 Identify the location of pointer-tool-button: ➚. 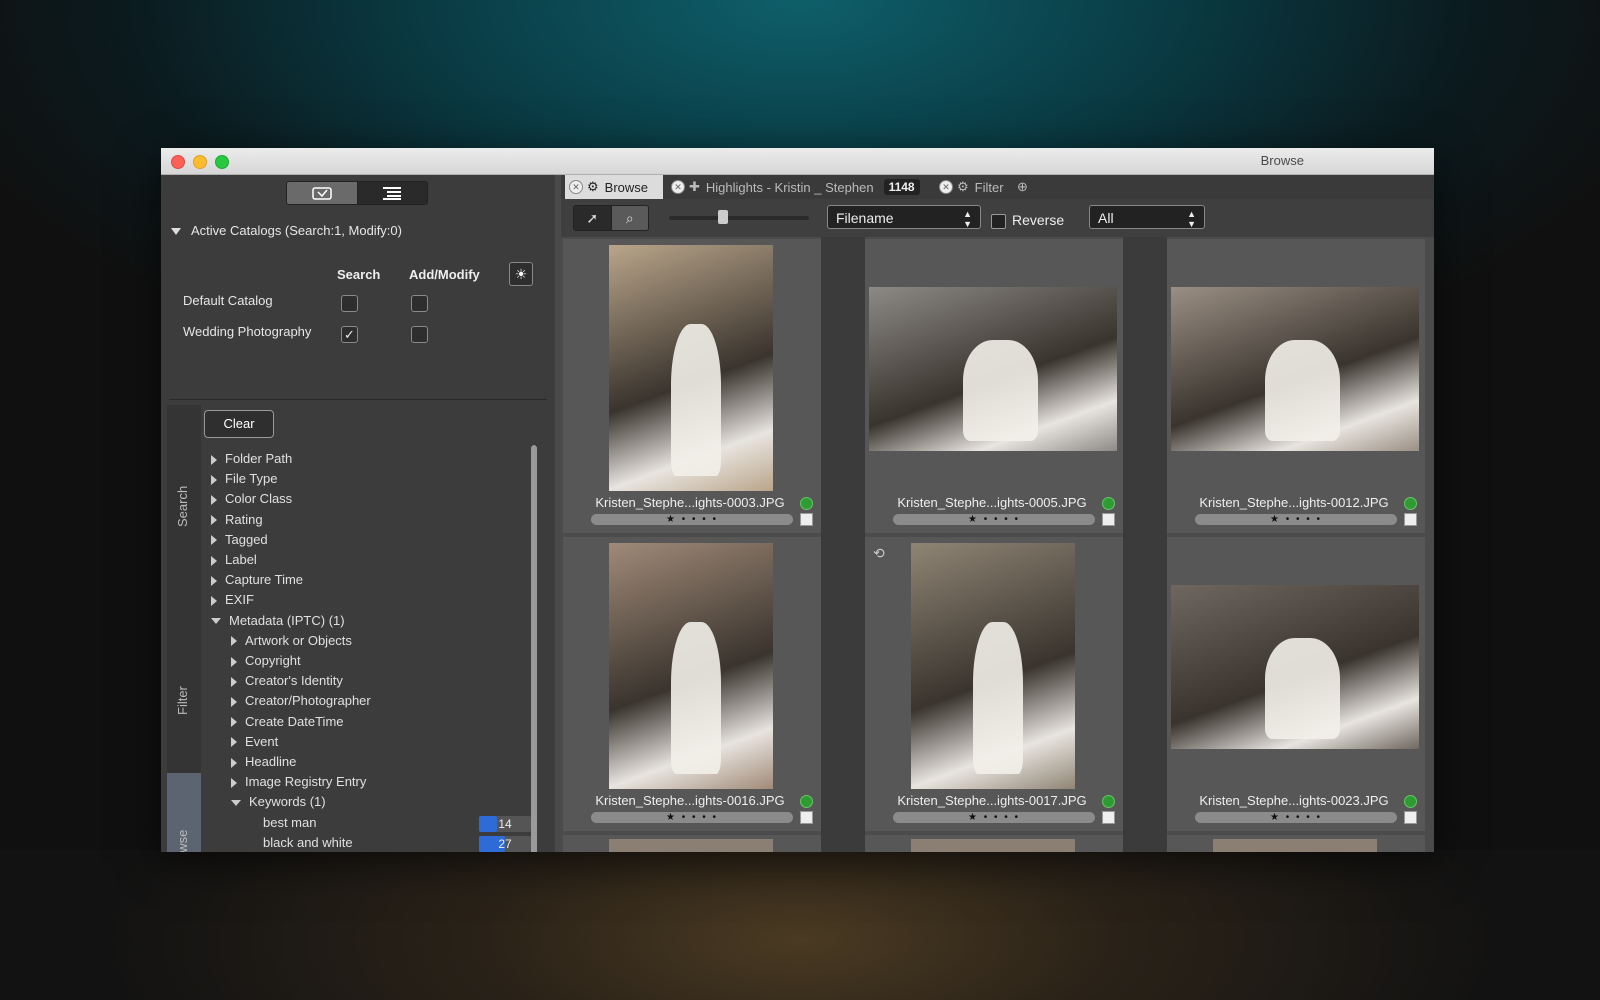
(592, 218).